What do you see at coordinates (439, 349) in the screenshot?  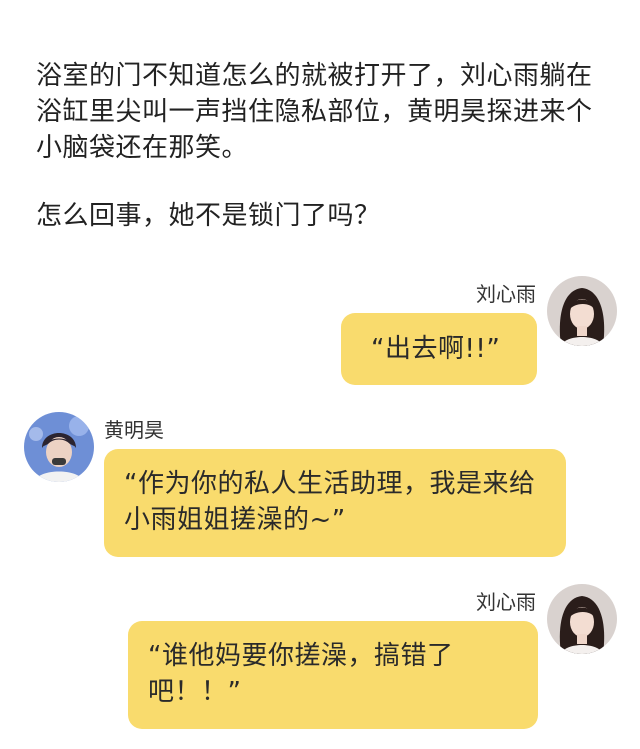 I see `chat-bubble: “出去啊!!”` at bounding box center [439, 349].